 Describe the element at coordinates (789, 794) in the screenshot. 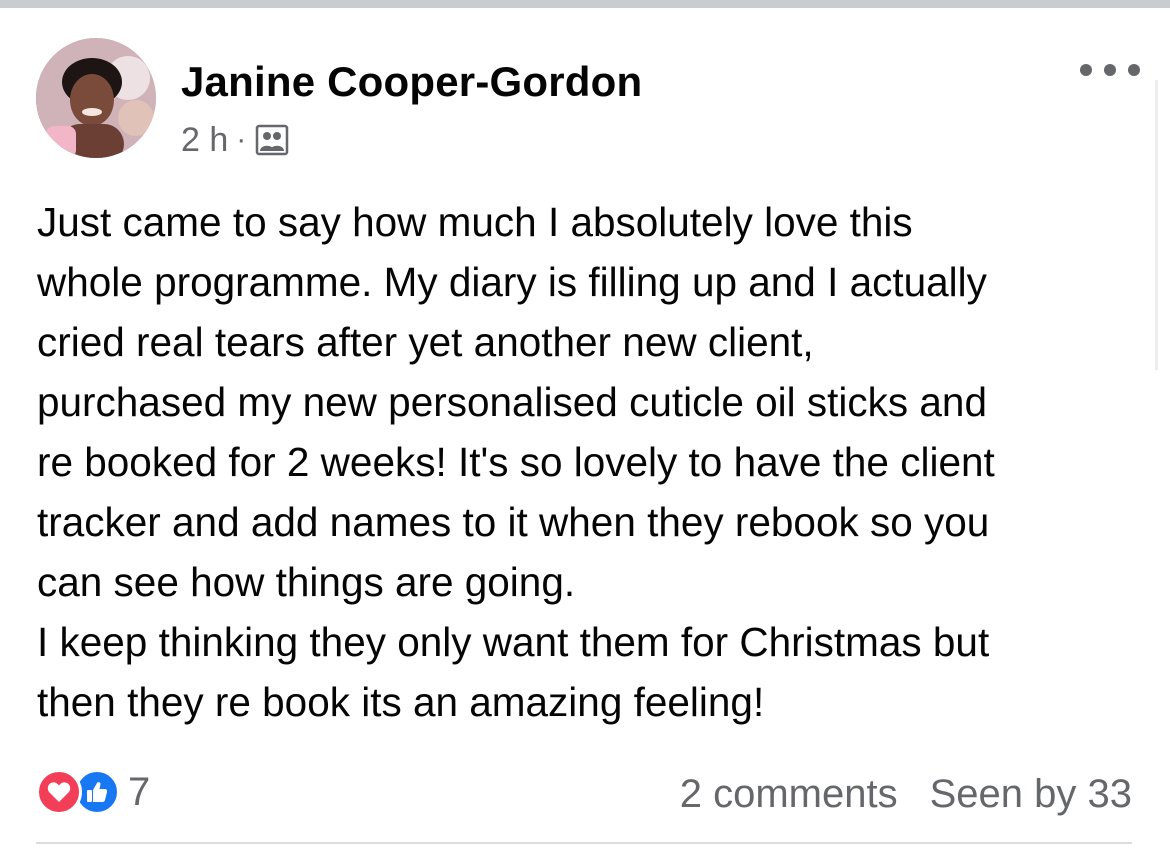

I see `comments-count-link: 2 comments` at that location.